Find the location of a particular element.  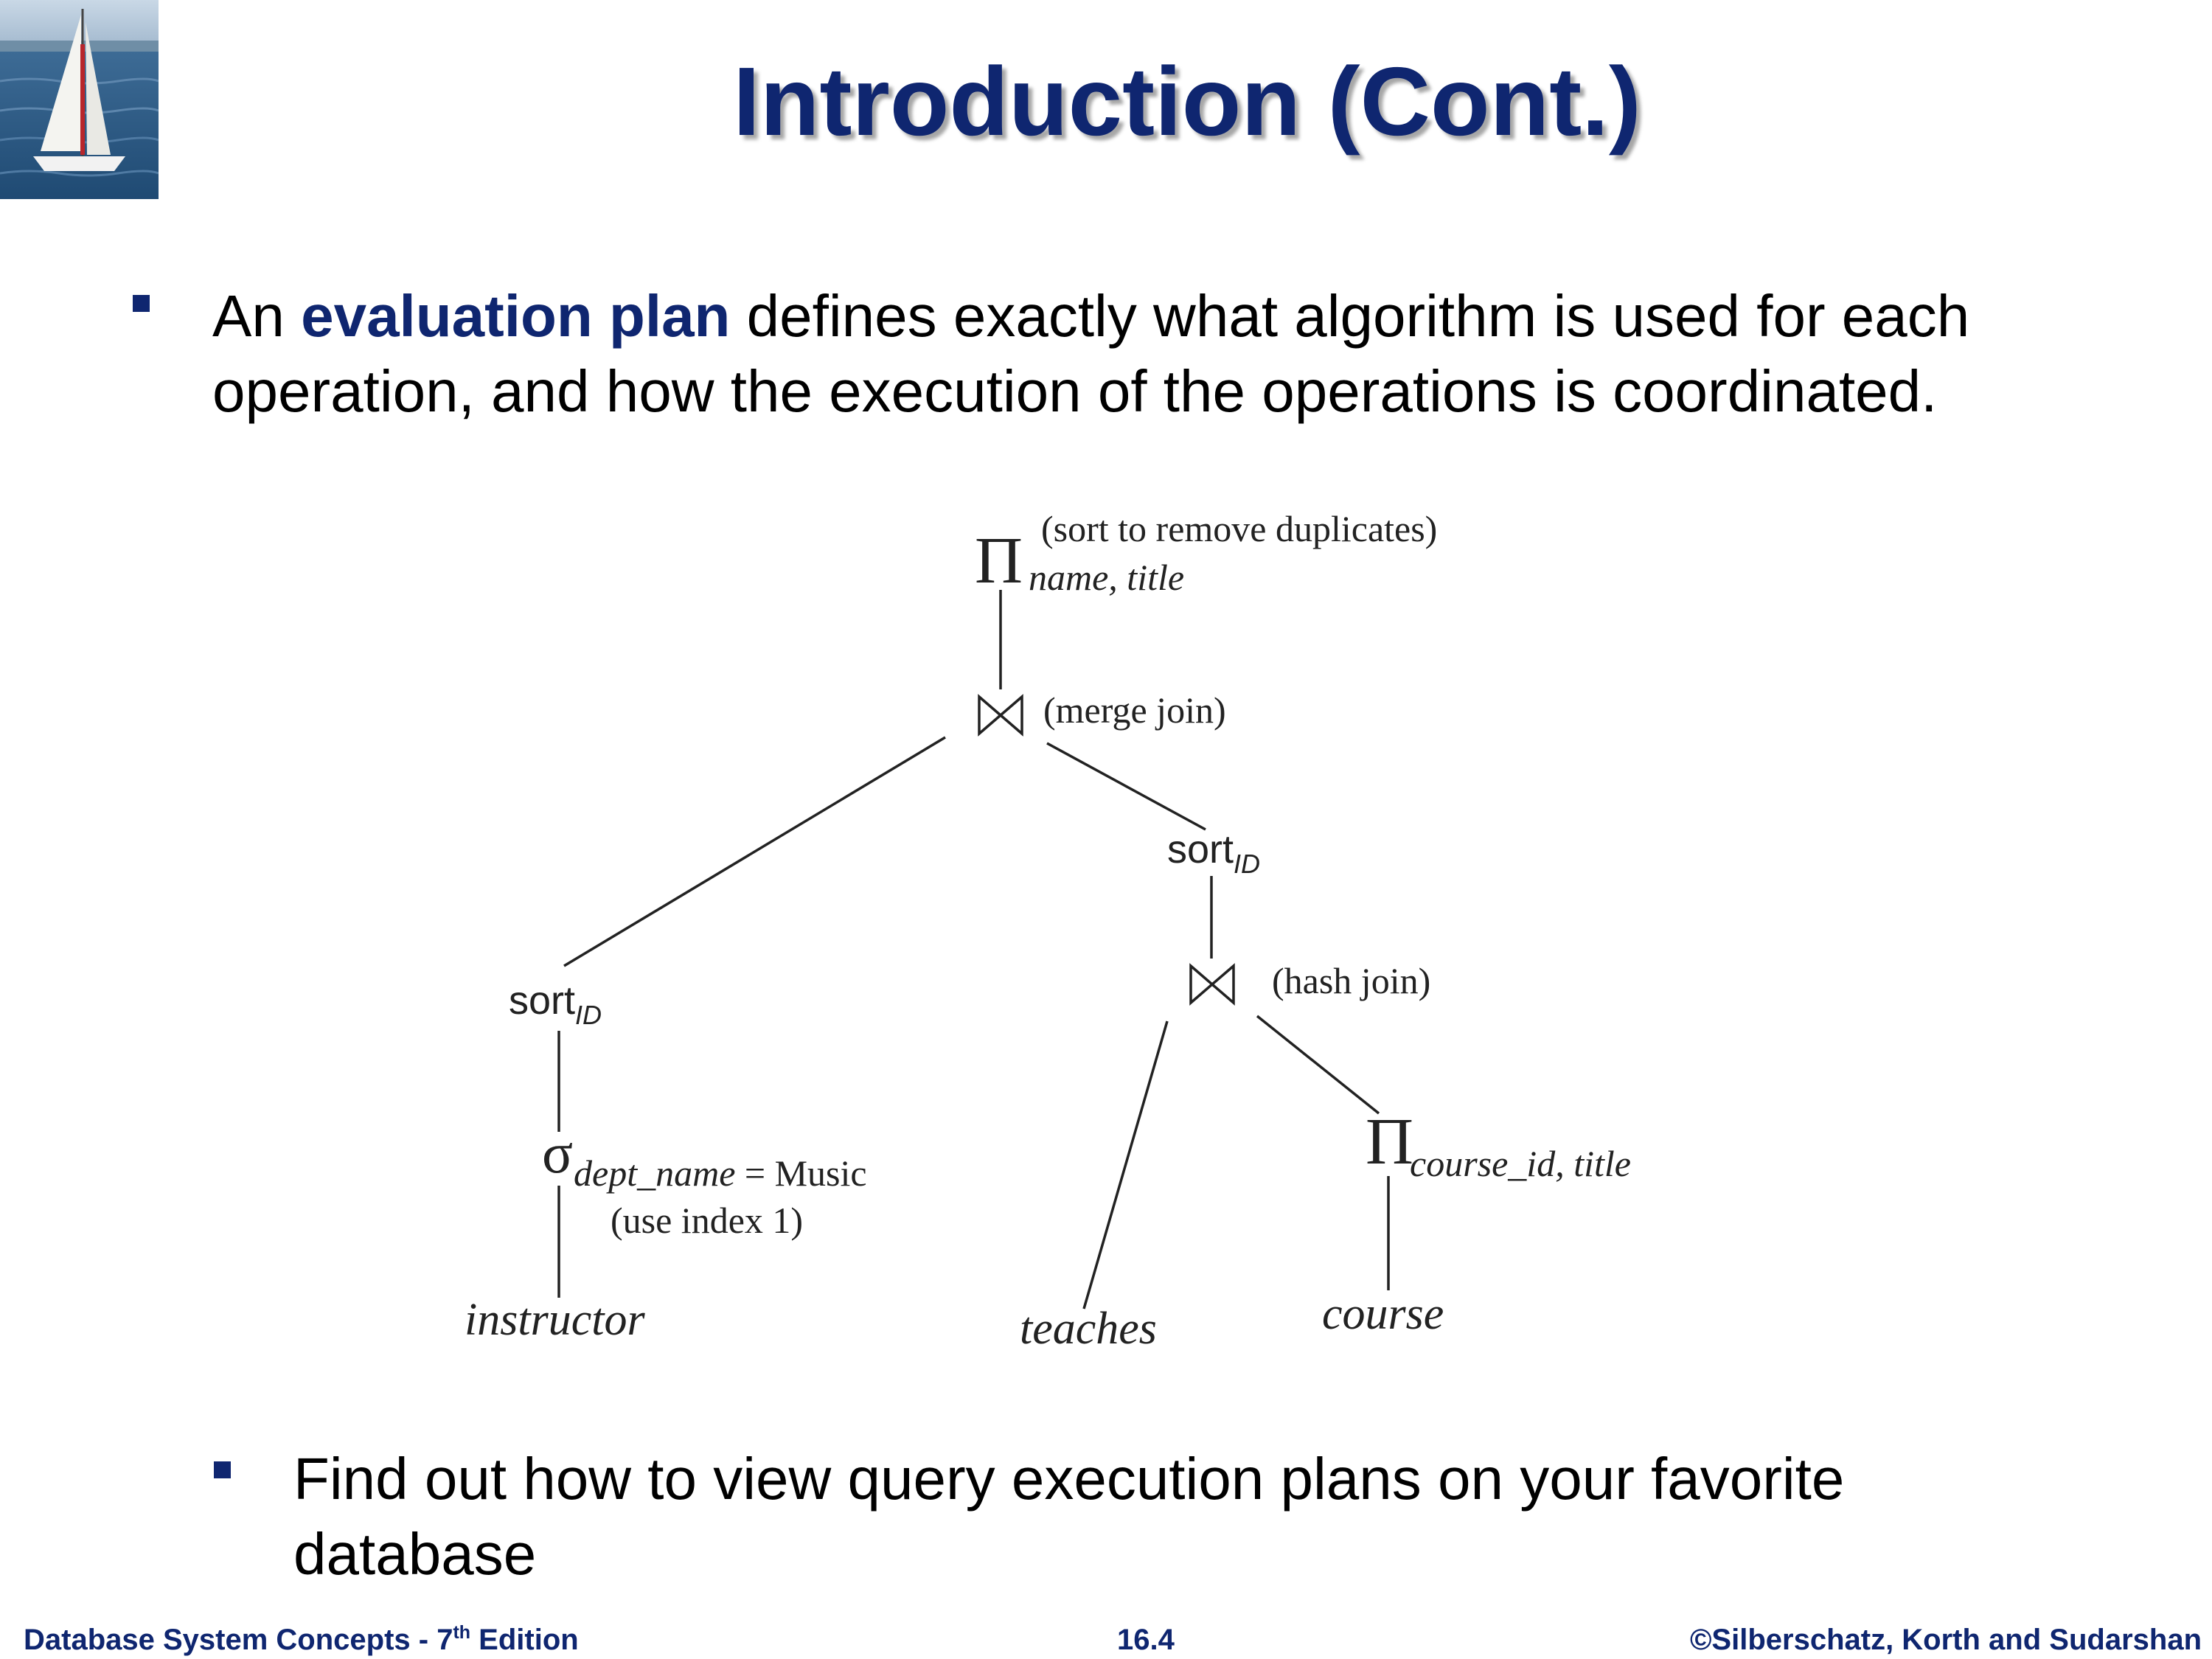

course-projection-subscript: course_id, title is located at coordinates (1520, 1163).